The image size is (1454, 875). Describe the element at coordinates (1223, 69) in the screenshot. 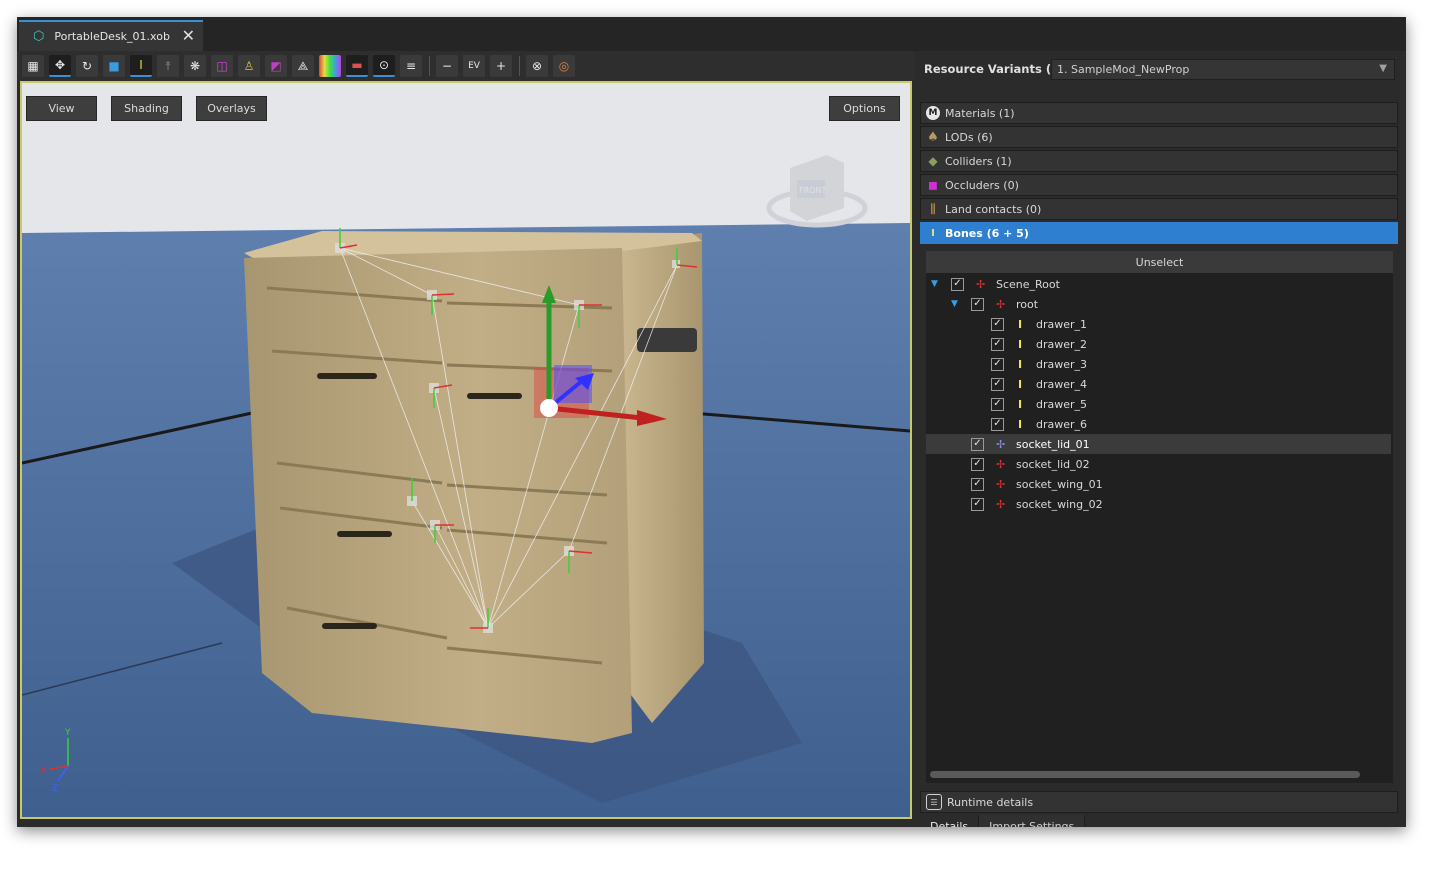

I see `resource-variant-select: 1. SampleMod_NewProp ▼` at that location.